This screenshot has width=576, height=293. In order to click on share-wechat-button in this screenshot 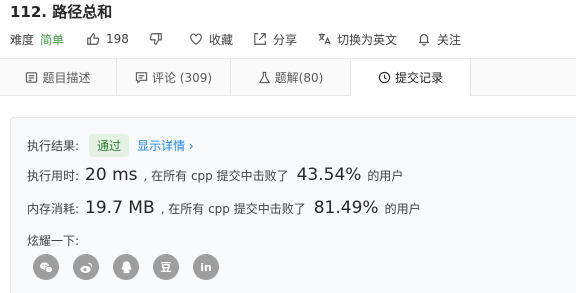, I will do `click(46, 267)`.